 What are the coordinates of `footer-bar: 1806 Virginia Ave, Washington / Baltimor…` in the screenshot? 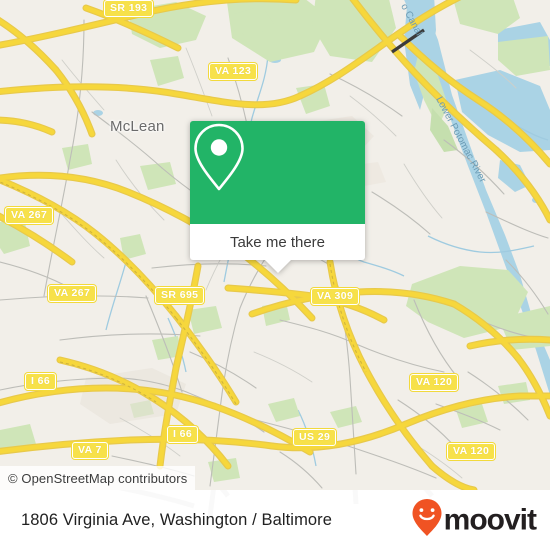 It's located at (275, 520).